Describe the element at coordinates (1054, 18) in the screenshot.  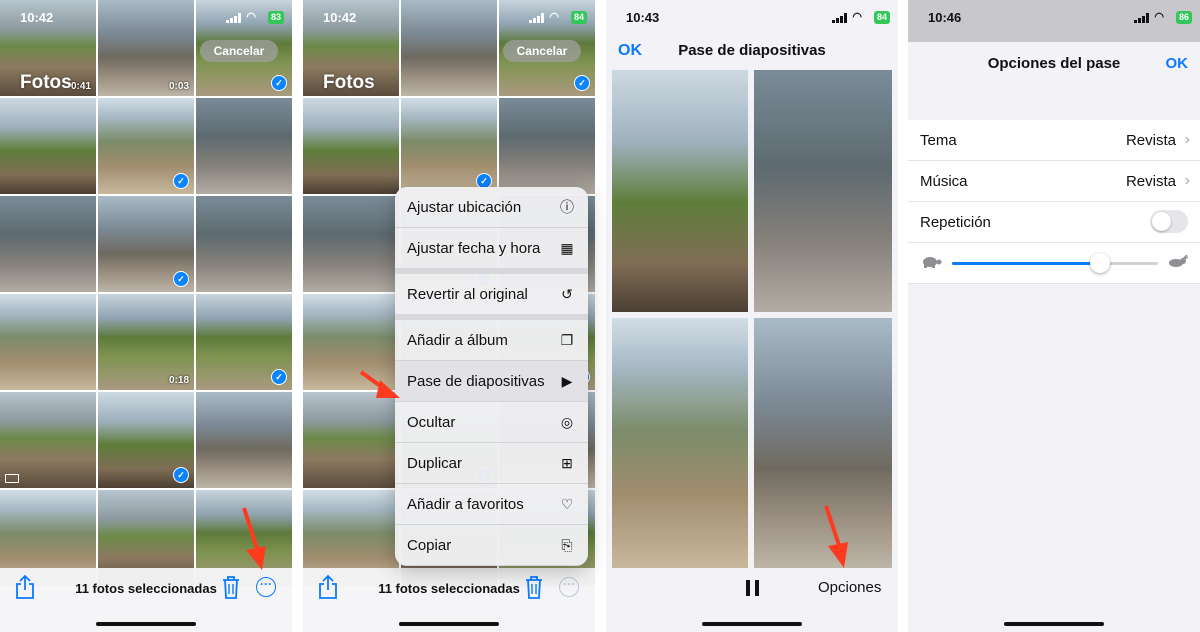
I see `status-bar: 10:46 ◠ 86` at that location.